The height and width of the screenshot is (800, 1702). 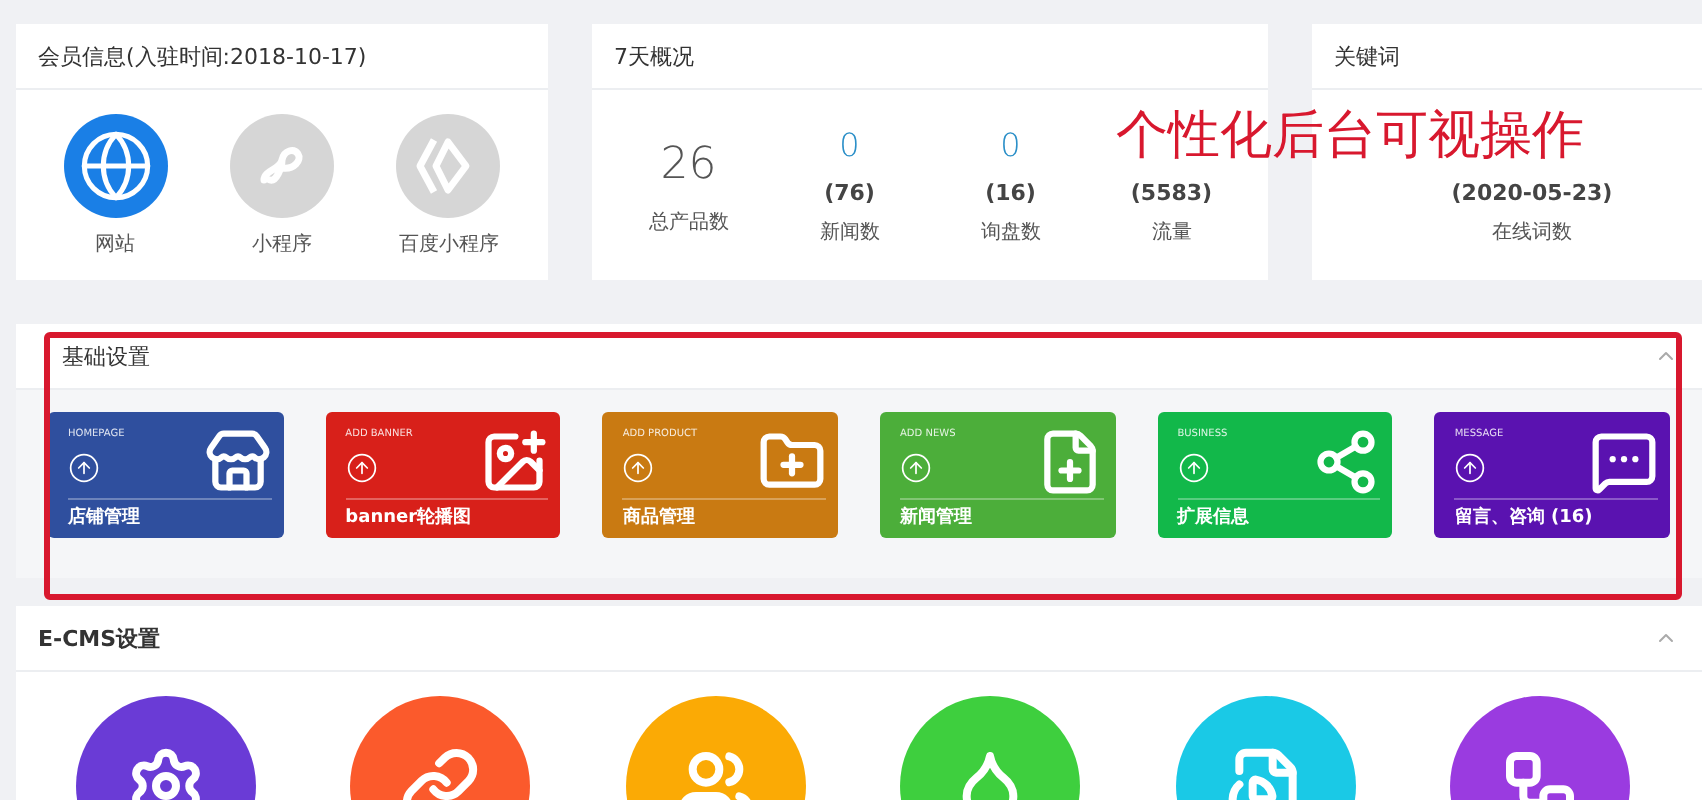 What do you see at coordinates (1346, 462) in the screenshot?
I see `nodes-icon` at bounding box center [1346, 462].